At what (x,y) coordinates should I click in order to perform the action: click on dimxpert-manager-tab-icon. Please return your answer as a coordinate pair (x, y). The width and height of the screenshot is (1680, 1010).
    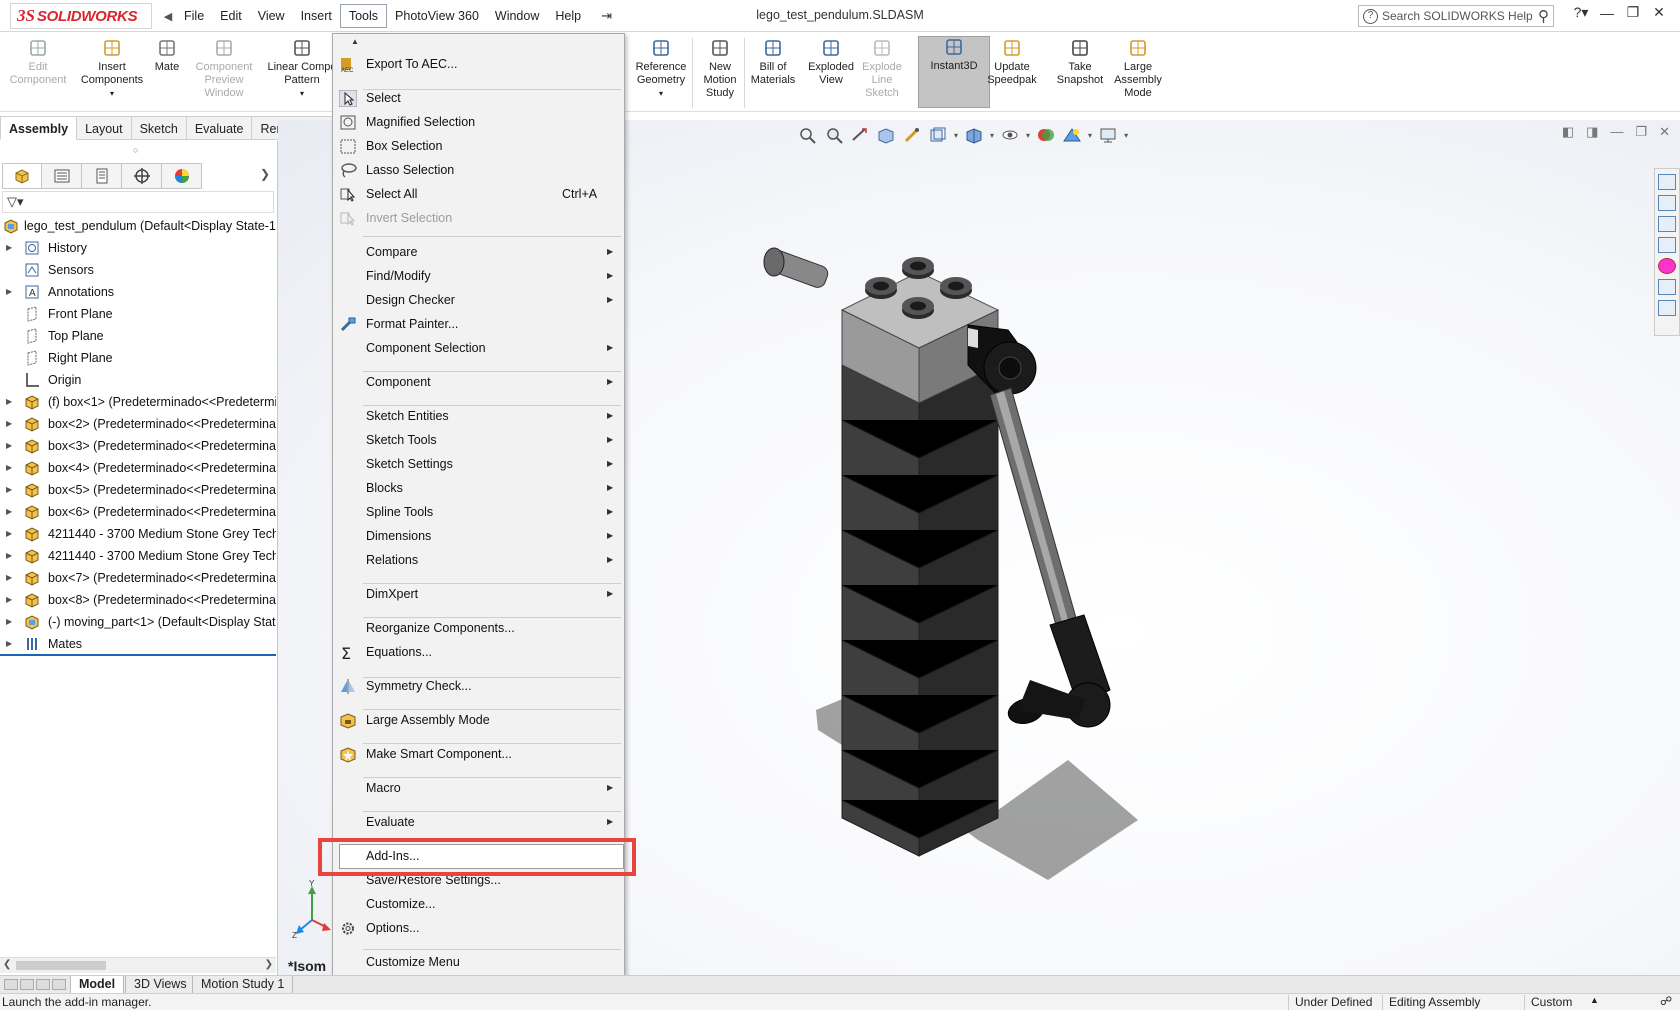
    Looking at the image, I should click on (142, 176).